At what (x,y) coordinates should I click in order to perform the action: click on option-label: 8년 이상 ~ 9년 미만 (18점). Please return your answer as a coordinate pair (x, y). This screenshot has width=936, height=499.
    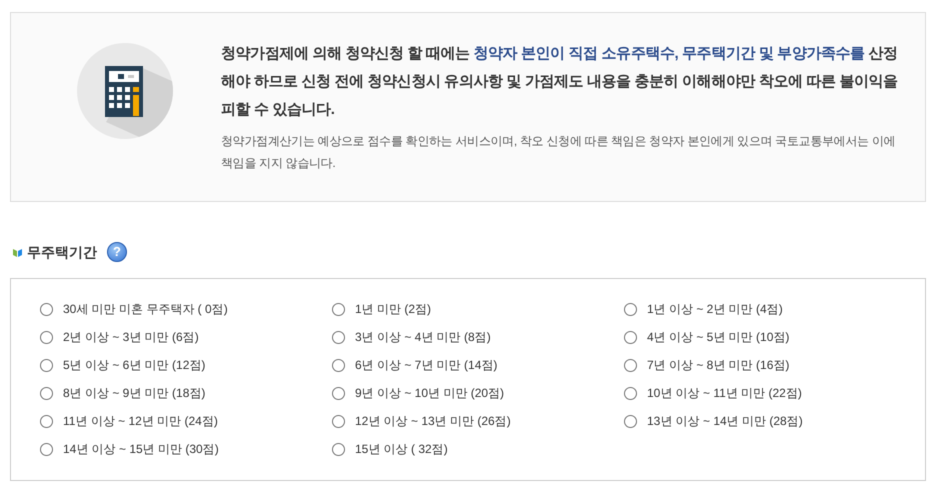
    Looking at the image, I should click on (134, 393).